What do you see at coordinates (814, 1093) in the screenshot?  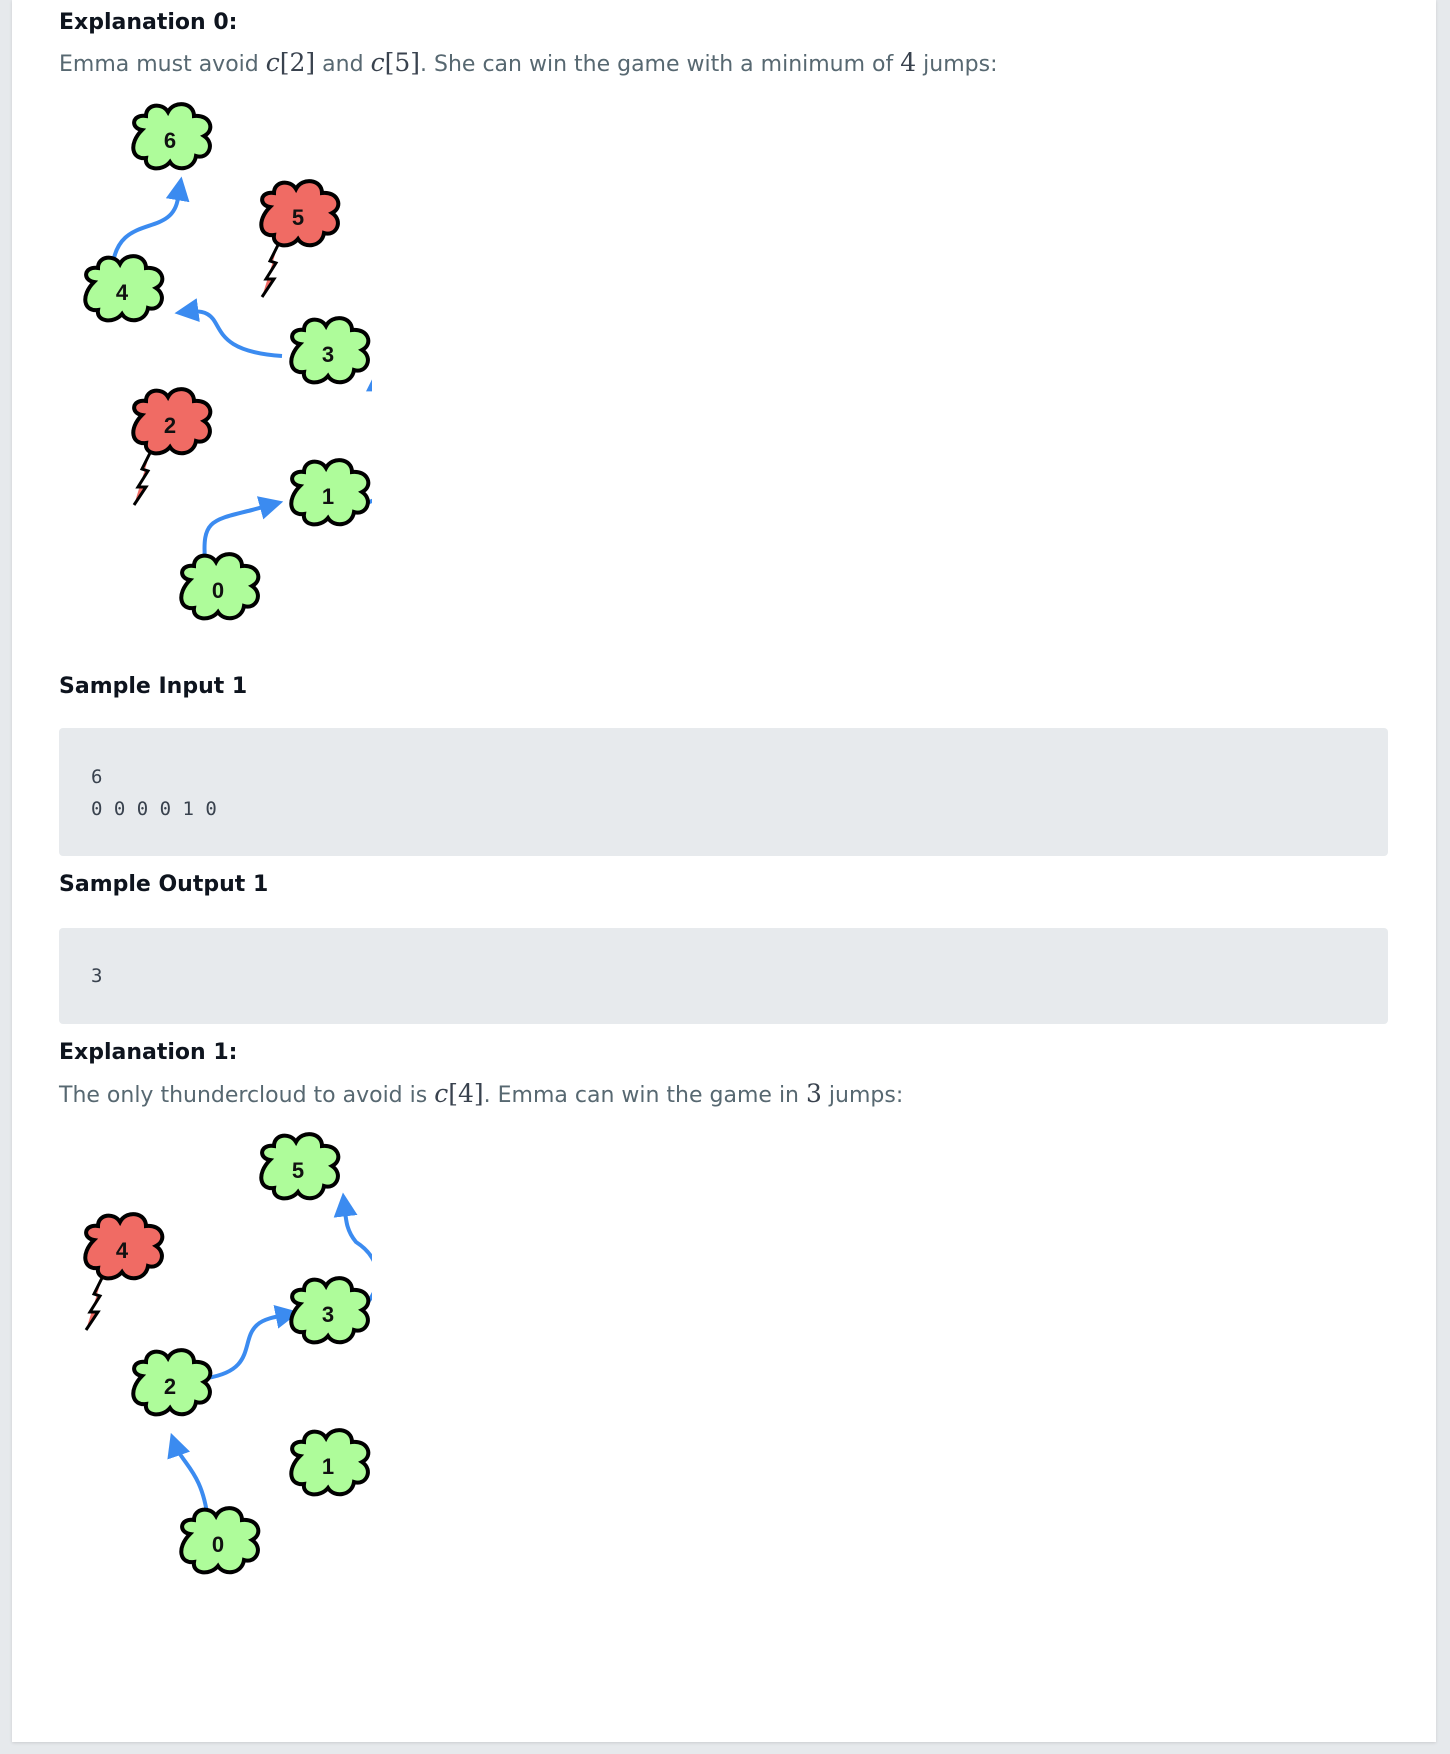 I see `math-3: 3` at bounding box center [814, 1093].